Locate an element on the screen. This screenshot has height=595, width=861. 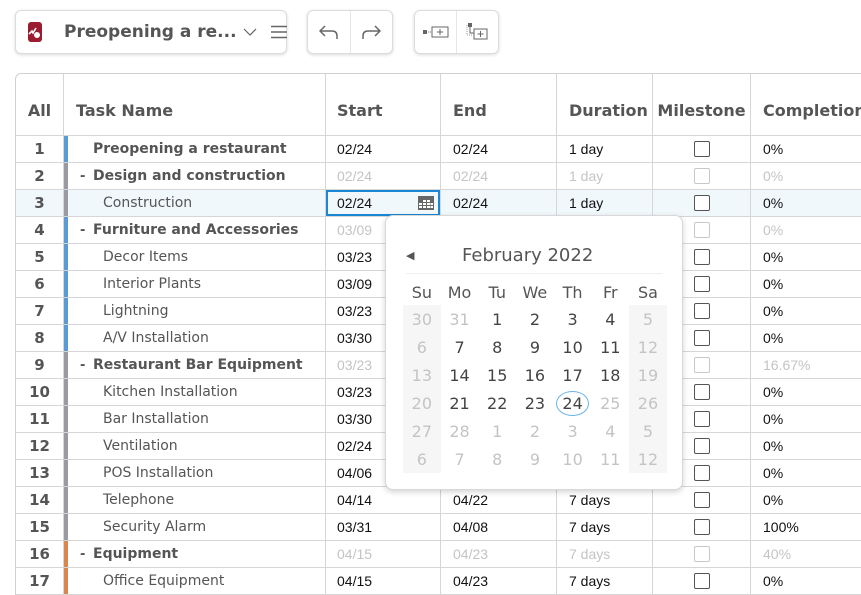
calendar-day: 28 is located at coordinates (460, 431).